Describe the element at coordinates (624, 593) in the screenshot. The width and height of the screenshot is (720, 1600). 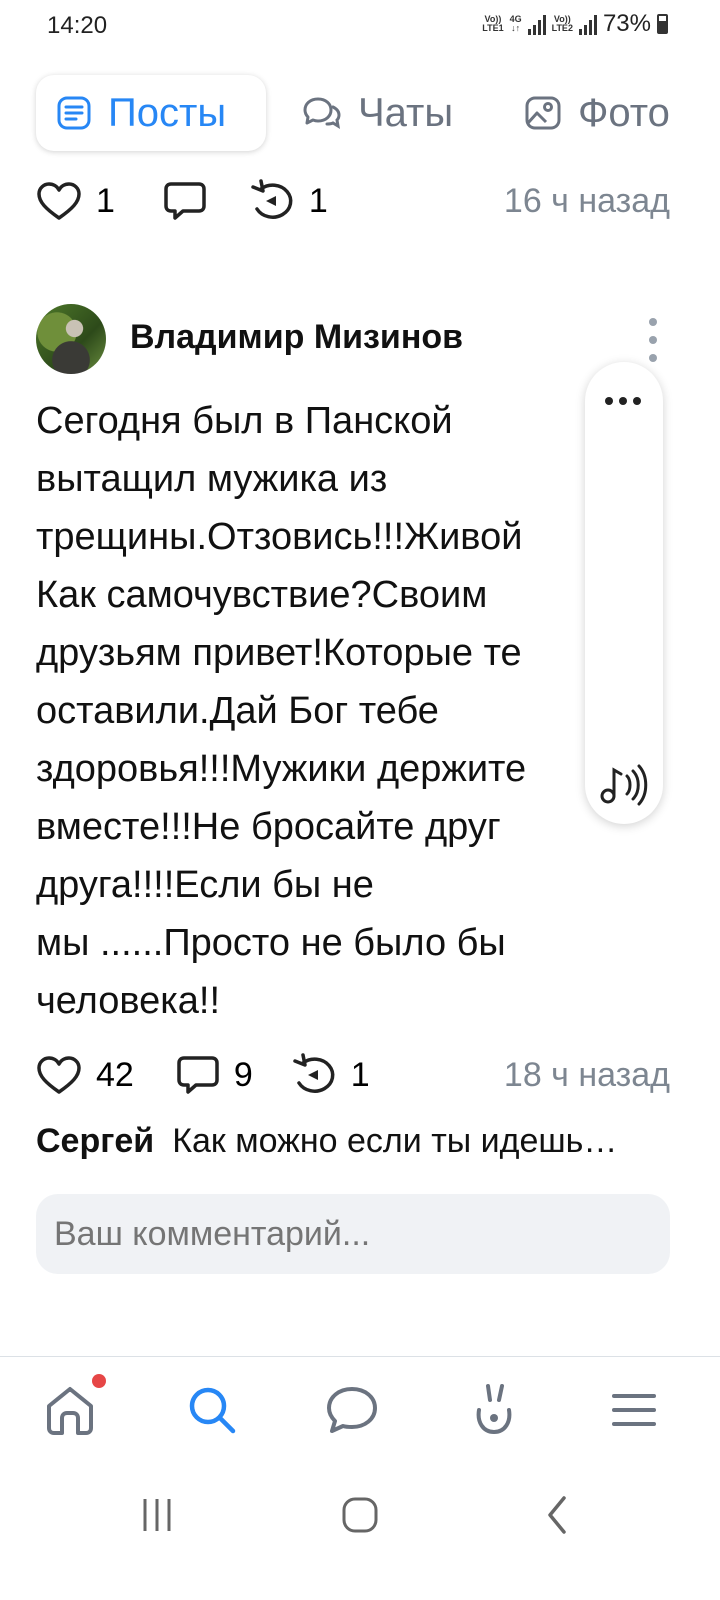
I see `floating-panel` at that location.